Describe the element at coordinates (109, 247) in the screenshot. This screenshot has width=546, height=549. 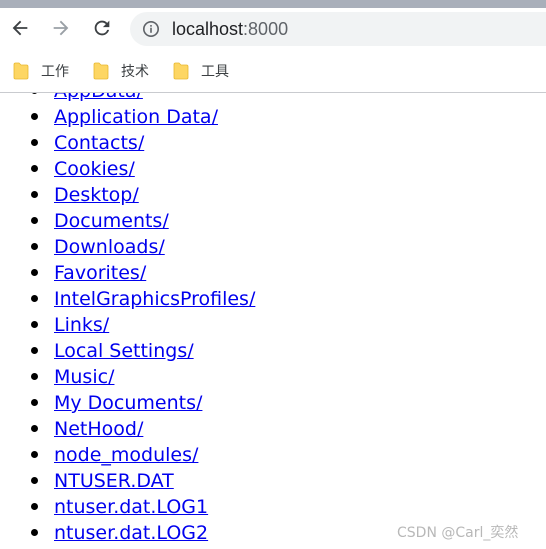
I see `file-link: Downloads/` at that location.